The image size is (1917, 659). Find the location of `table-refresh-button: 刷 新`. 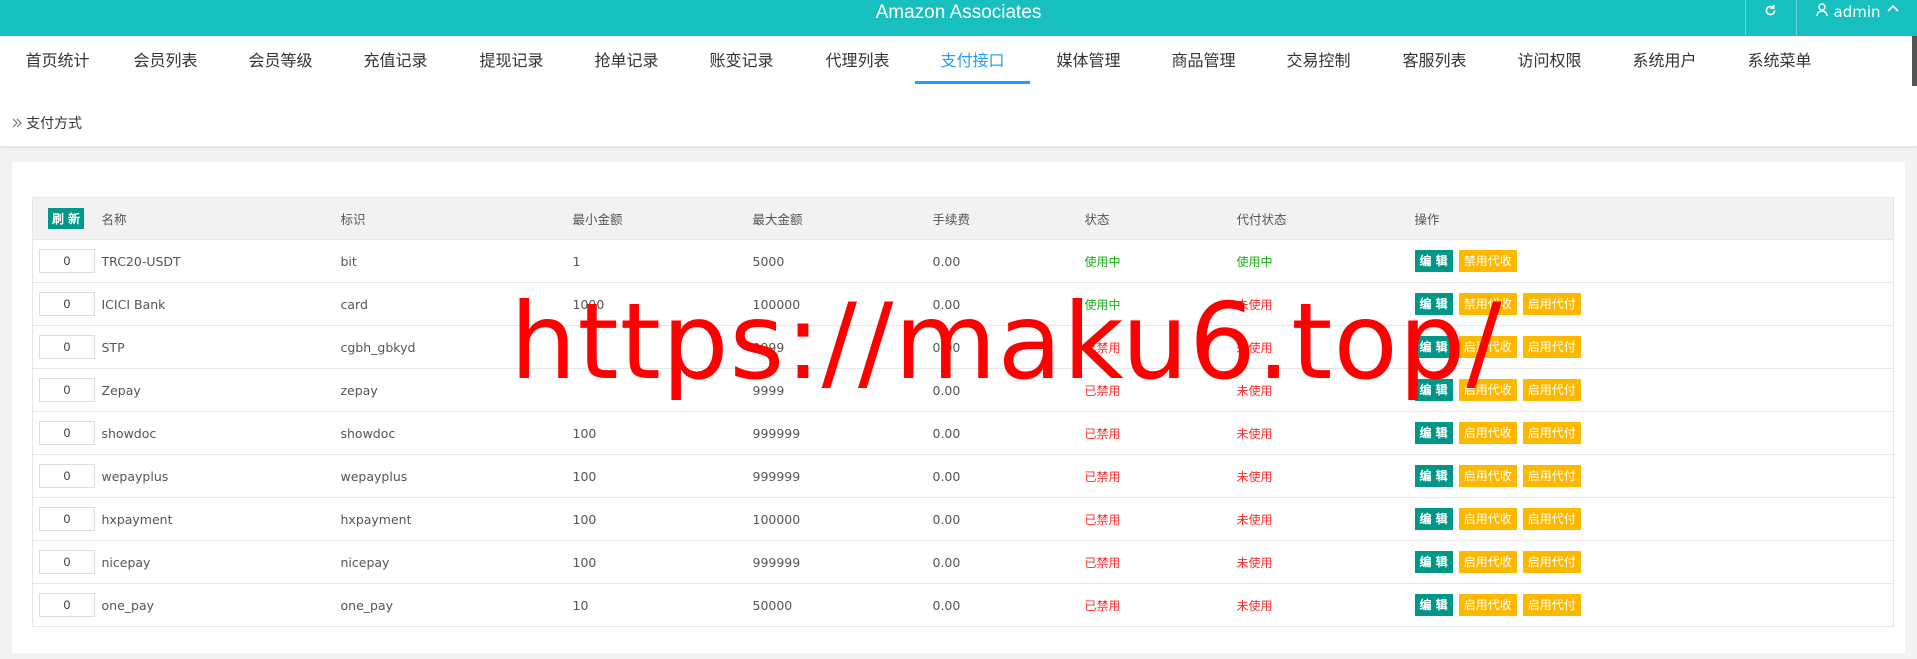

table-refresh-button: 刷 新 is located at coordinates (66, 218).